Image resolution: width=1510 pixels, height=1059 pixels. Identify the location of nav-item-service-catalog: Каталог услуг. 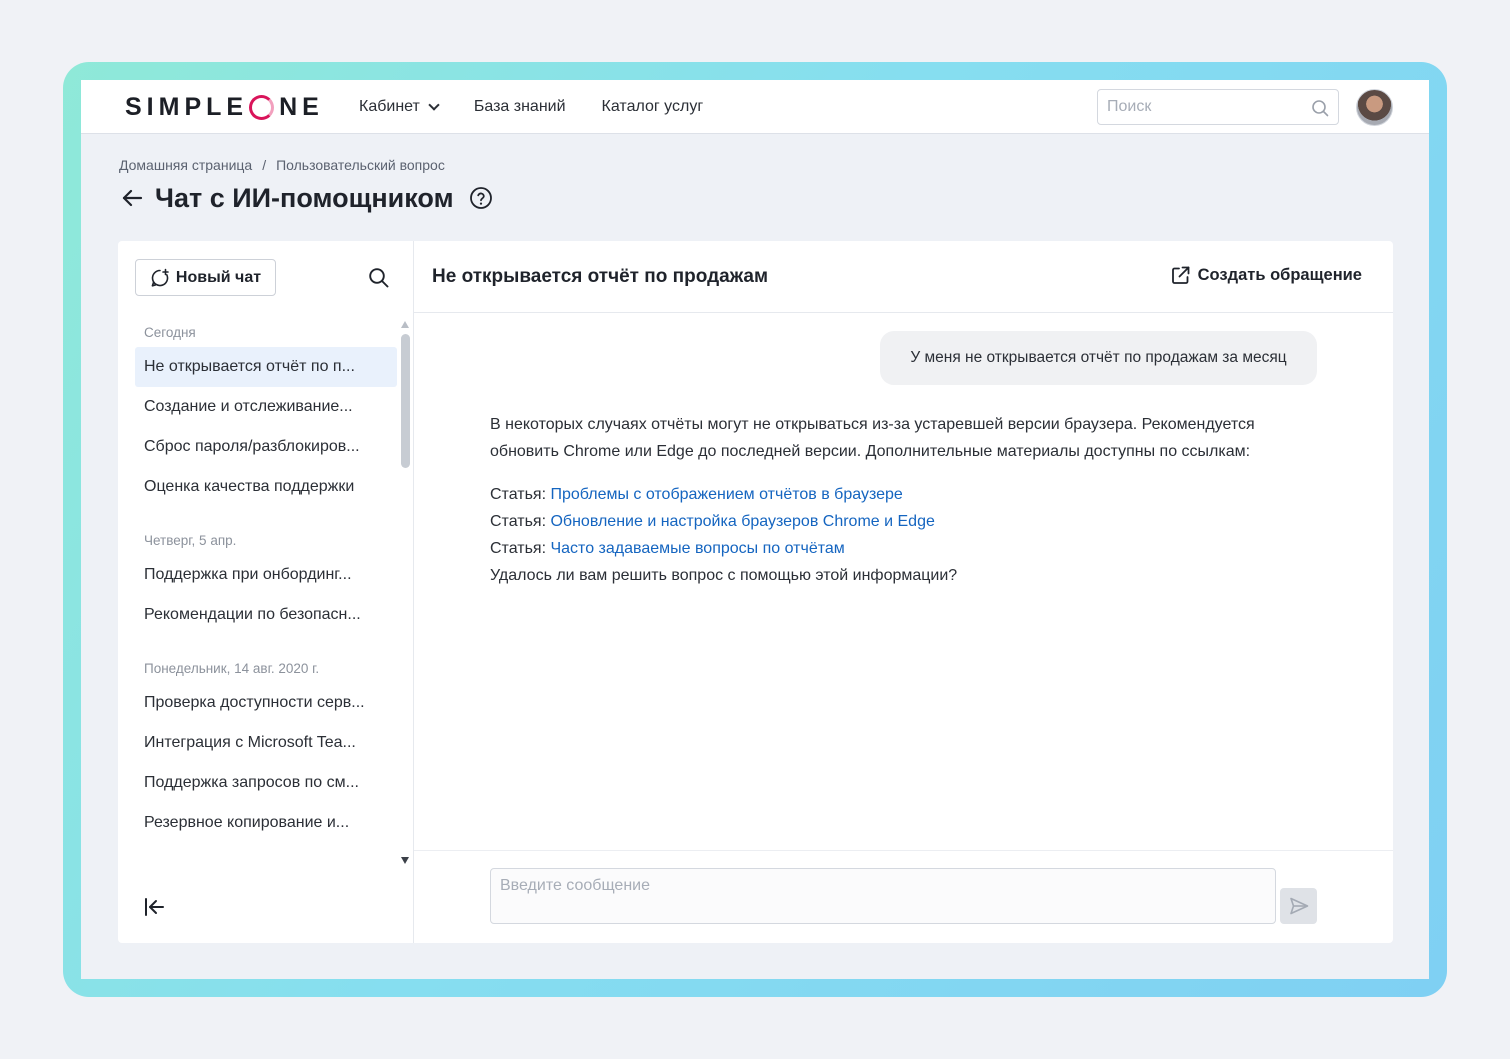
(653, 107).